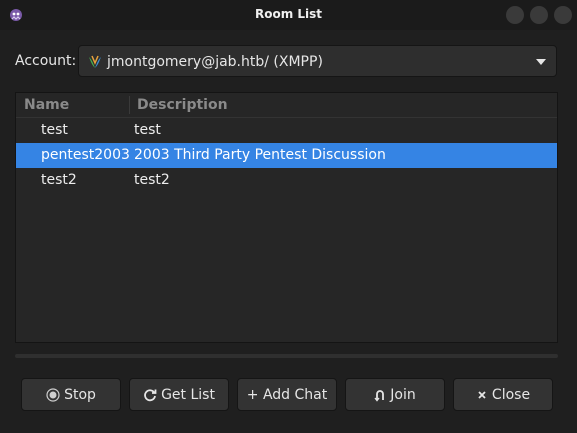  Describe the element at coordinates (563, 15) in the screenshot. I see `close-window-button` at that location.